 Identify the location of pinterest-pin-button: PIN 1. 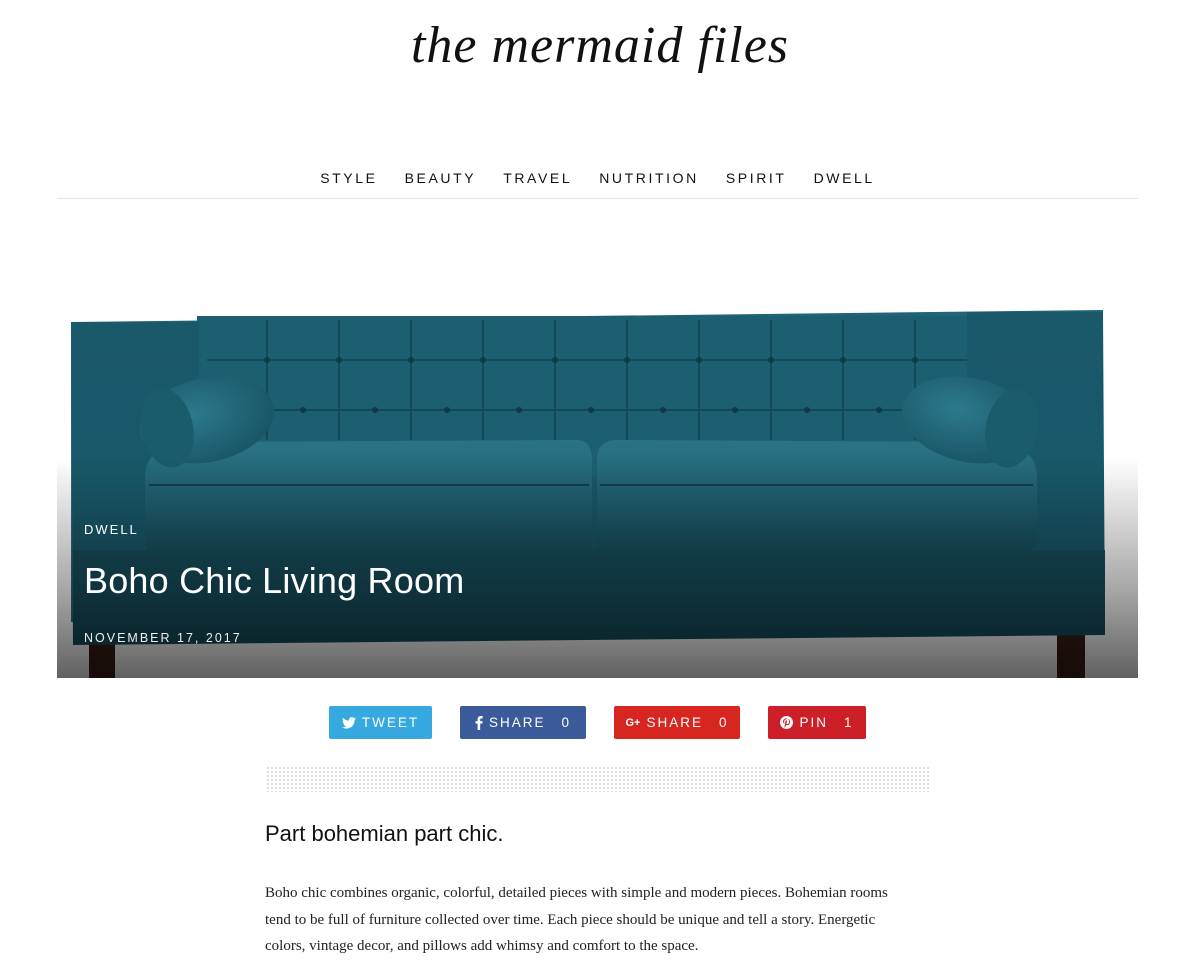
(817, 722).